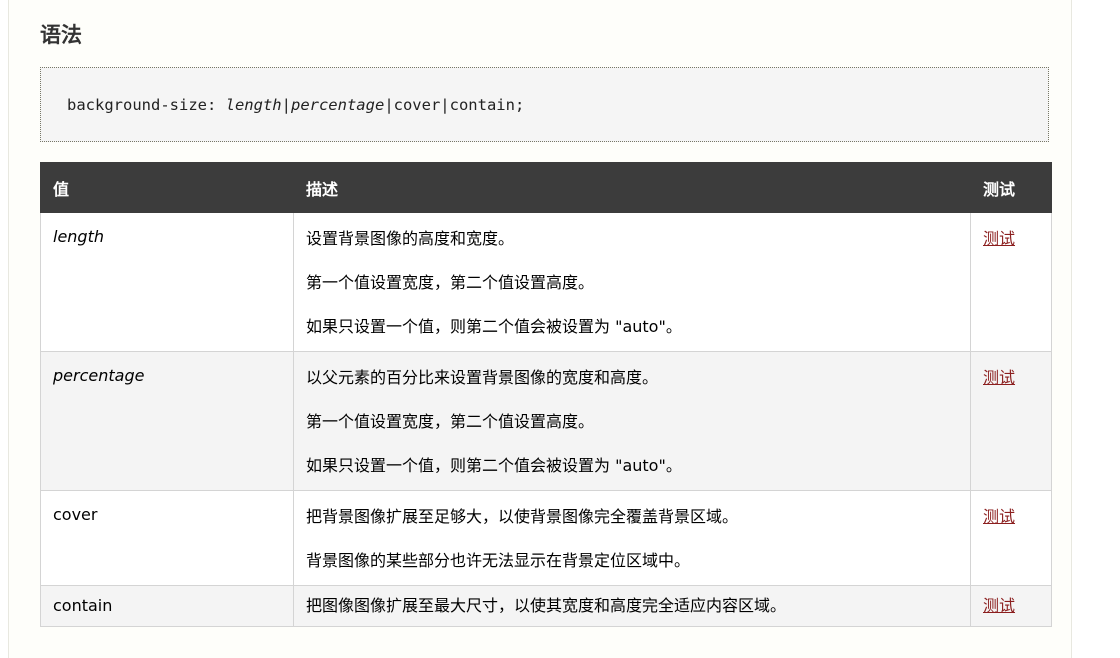 The width and height of the screenshot is (1120, 658). Describe the element at coordinates (167, 421) in the screenshot. I see `value-cell: percentage` at that location.